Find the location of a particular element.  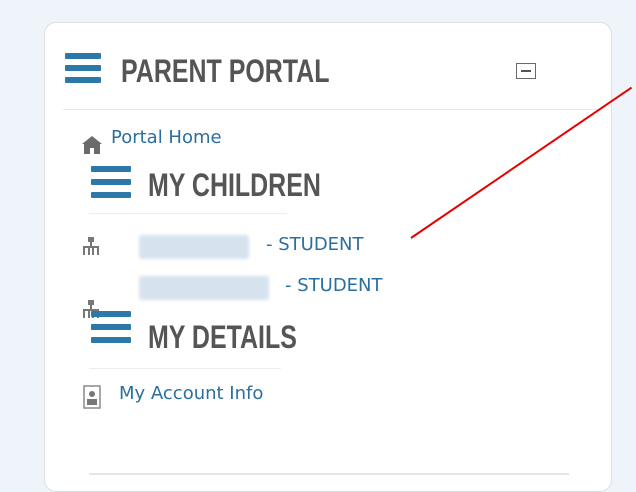

portal-home-link: Portal Home is located at coordinates (166, 137).